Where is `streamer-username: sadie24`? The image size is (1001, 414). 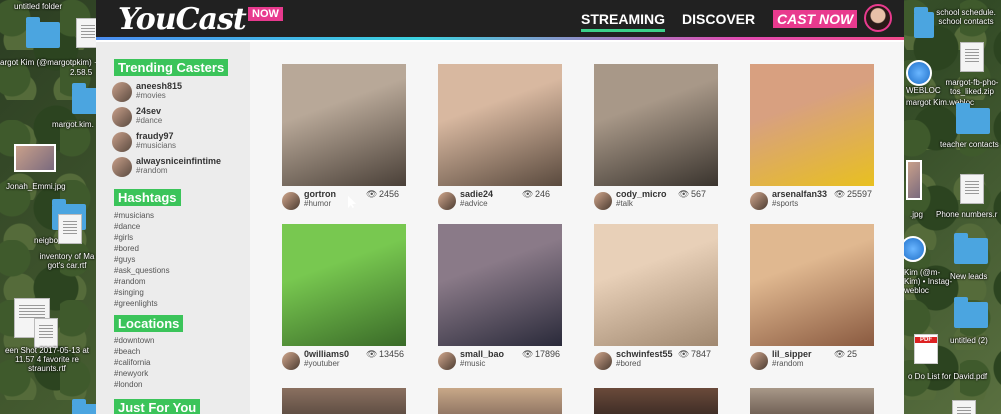
streamer-username: sadie24 is located at coordinates (477, 194).